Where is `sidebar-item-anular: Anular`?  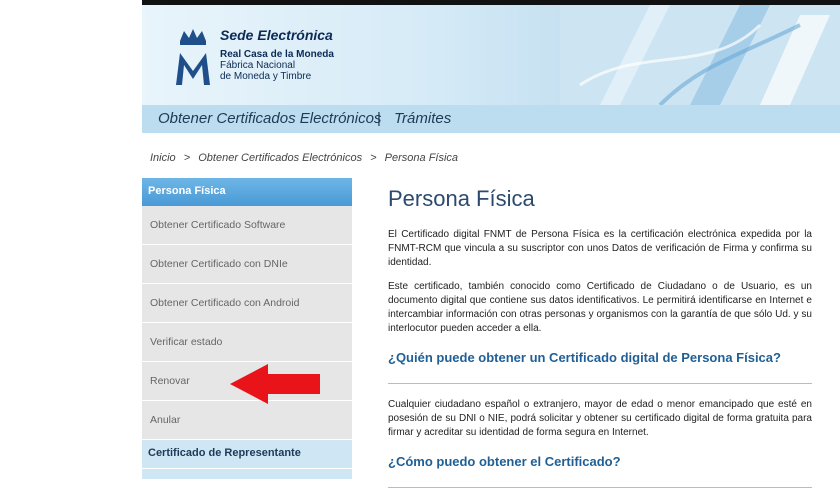 sidebar-item-anular: Anular is located at coordinates (247, 420).